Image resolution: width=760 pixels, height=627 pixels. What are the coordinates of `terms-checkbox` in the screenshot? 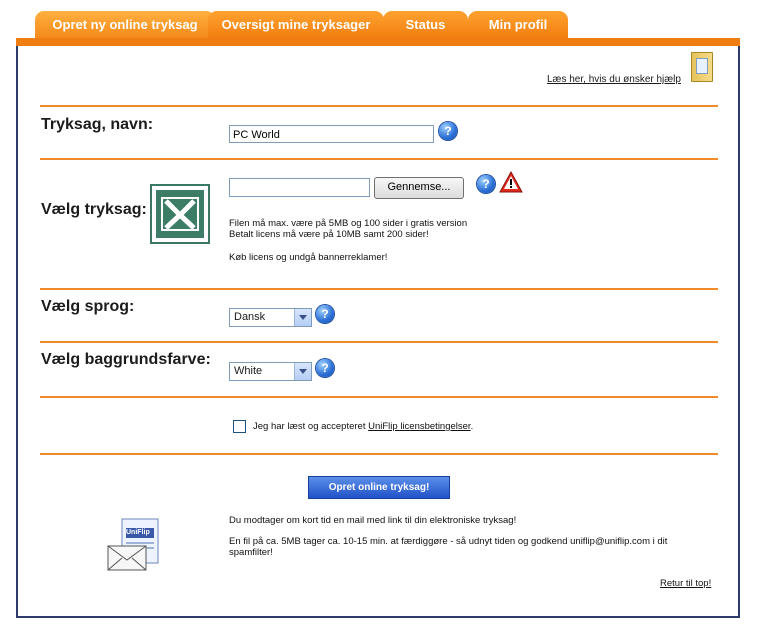 It's located at (239, 426).